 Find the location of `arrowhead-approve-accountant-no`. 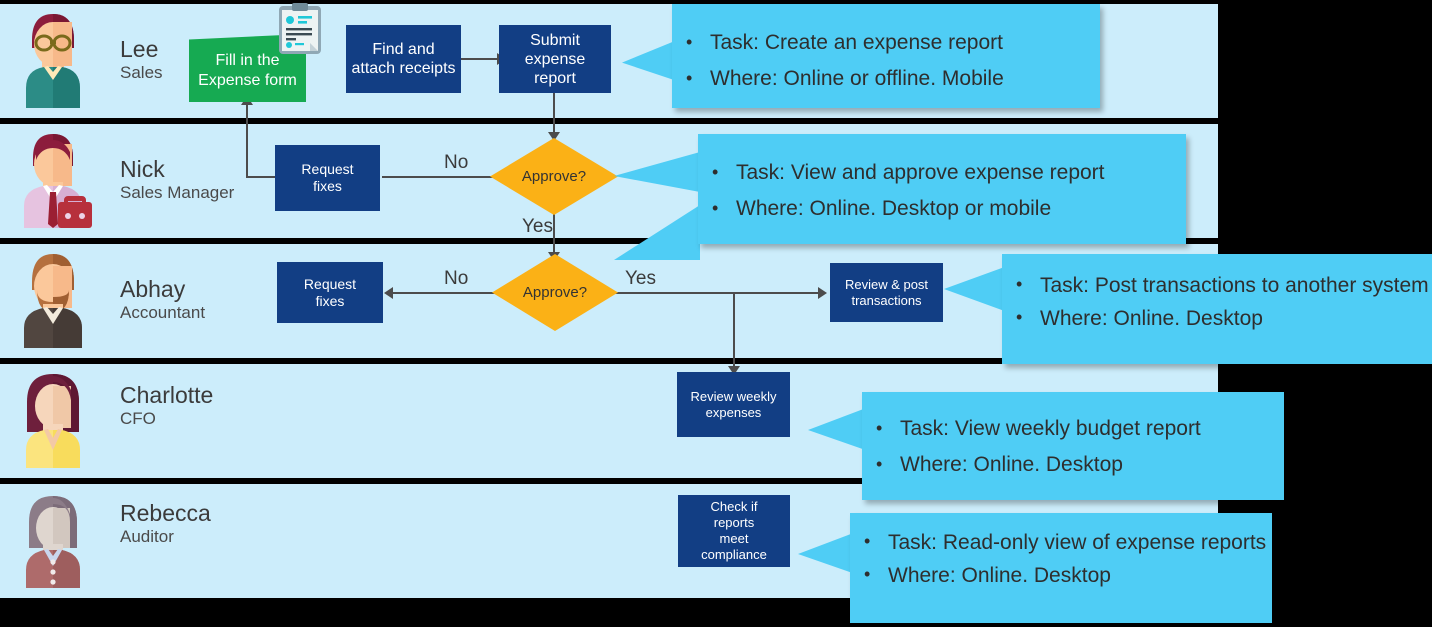

arrowhead-approve-accountant-no is located at coordinates (388, 293).